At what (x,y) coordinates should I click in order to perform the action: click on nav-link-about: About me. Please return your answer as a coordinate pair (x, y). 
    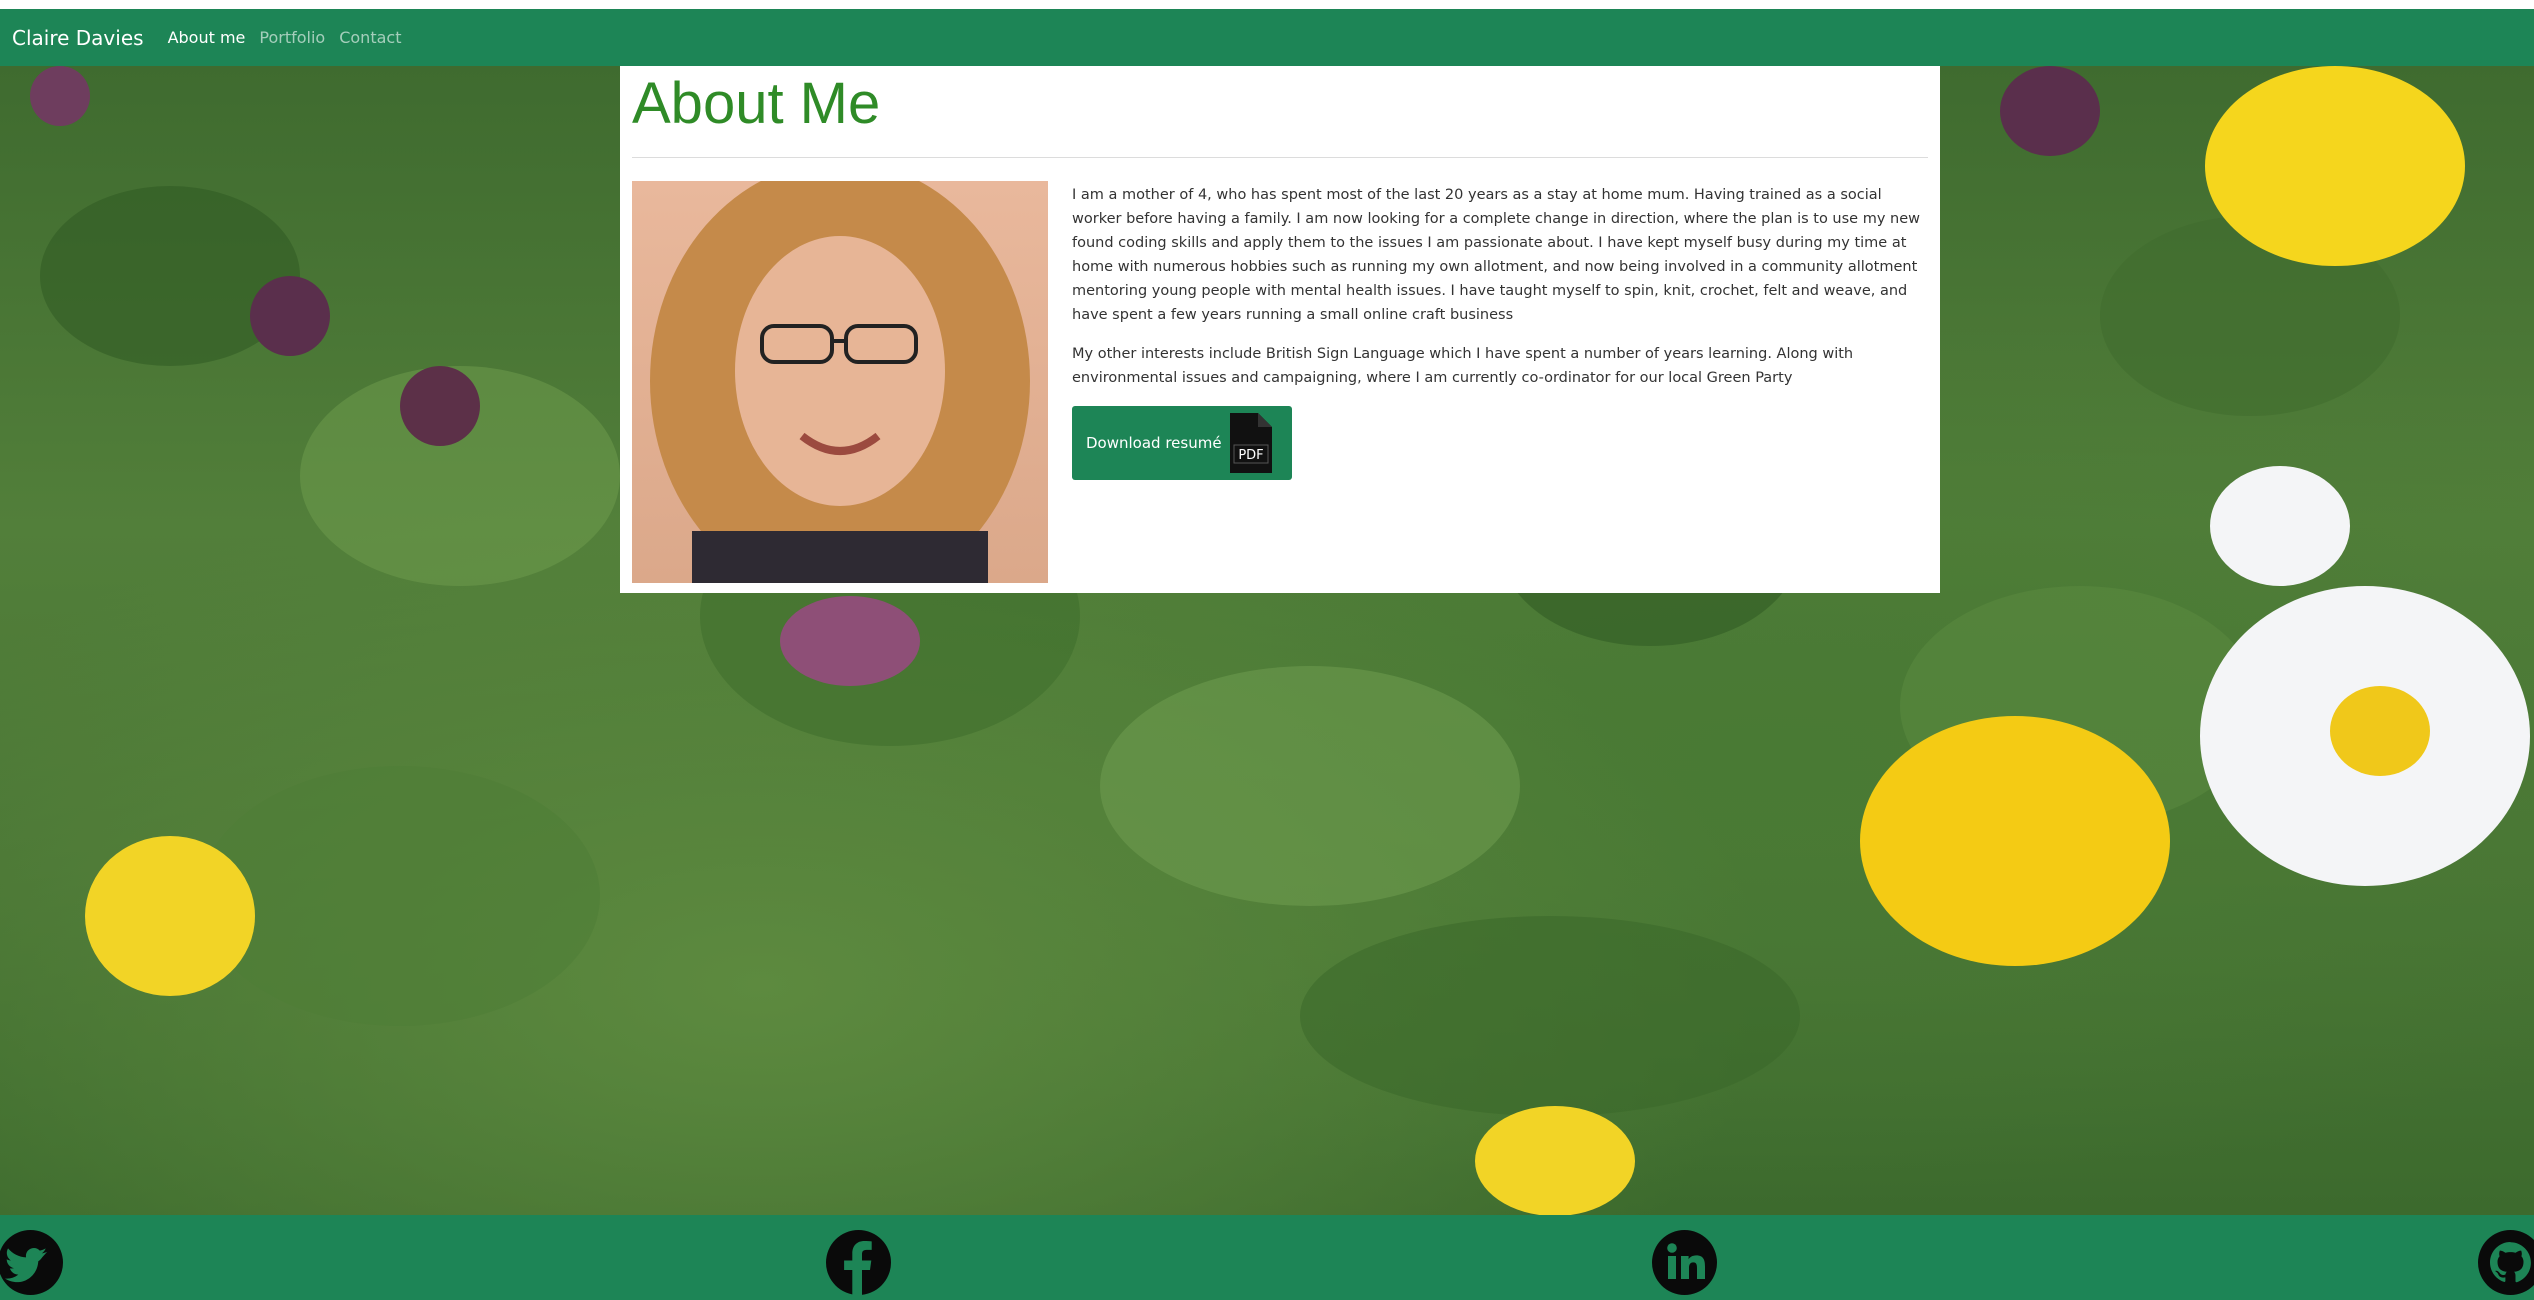
    Looking at the image, I should click on (207, 37).